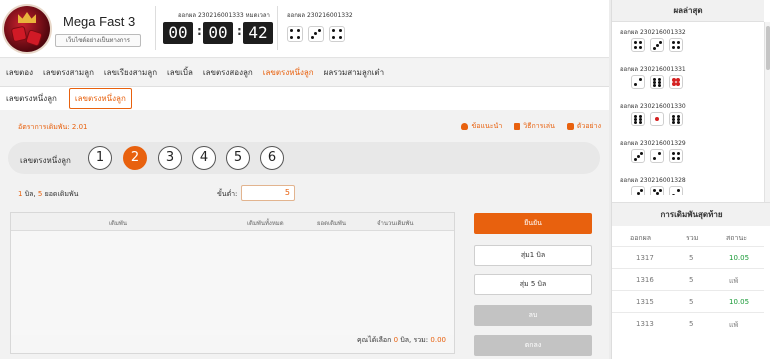  Describe the element at coordinates (438, 340) in the screenshot. I see `footer-total: 0.00` at that location.